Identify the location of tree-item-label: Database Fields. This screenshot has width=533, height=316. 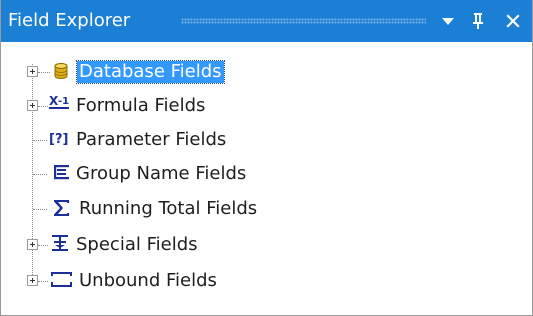
(150, 72).